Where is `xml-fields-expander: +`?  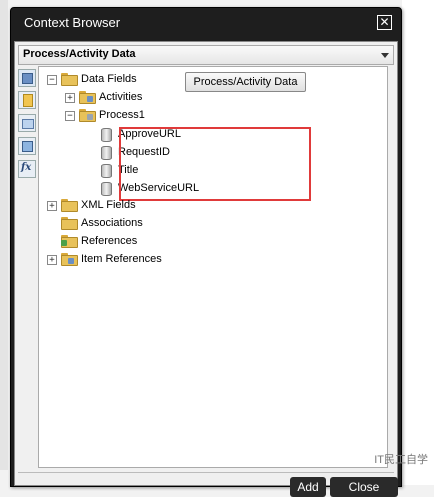 xml-fields-expander: + is located at coordinates (52, 206).